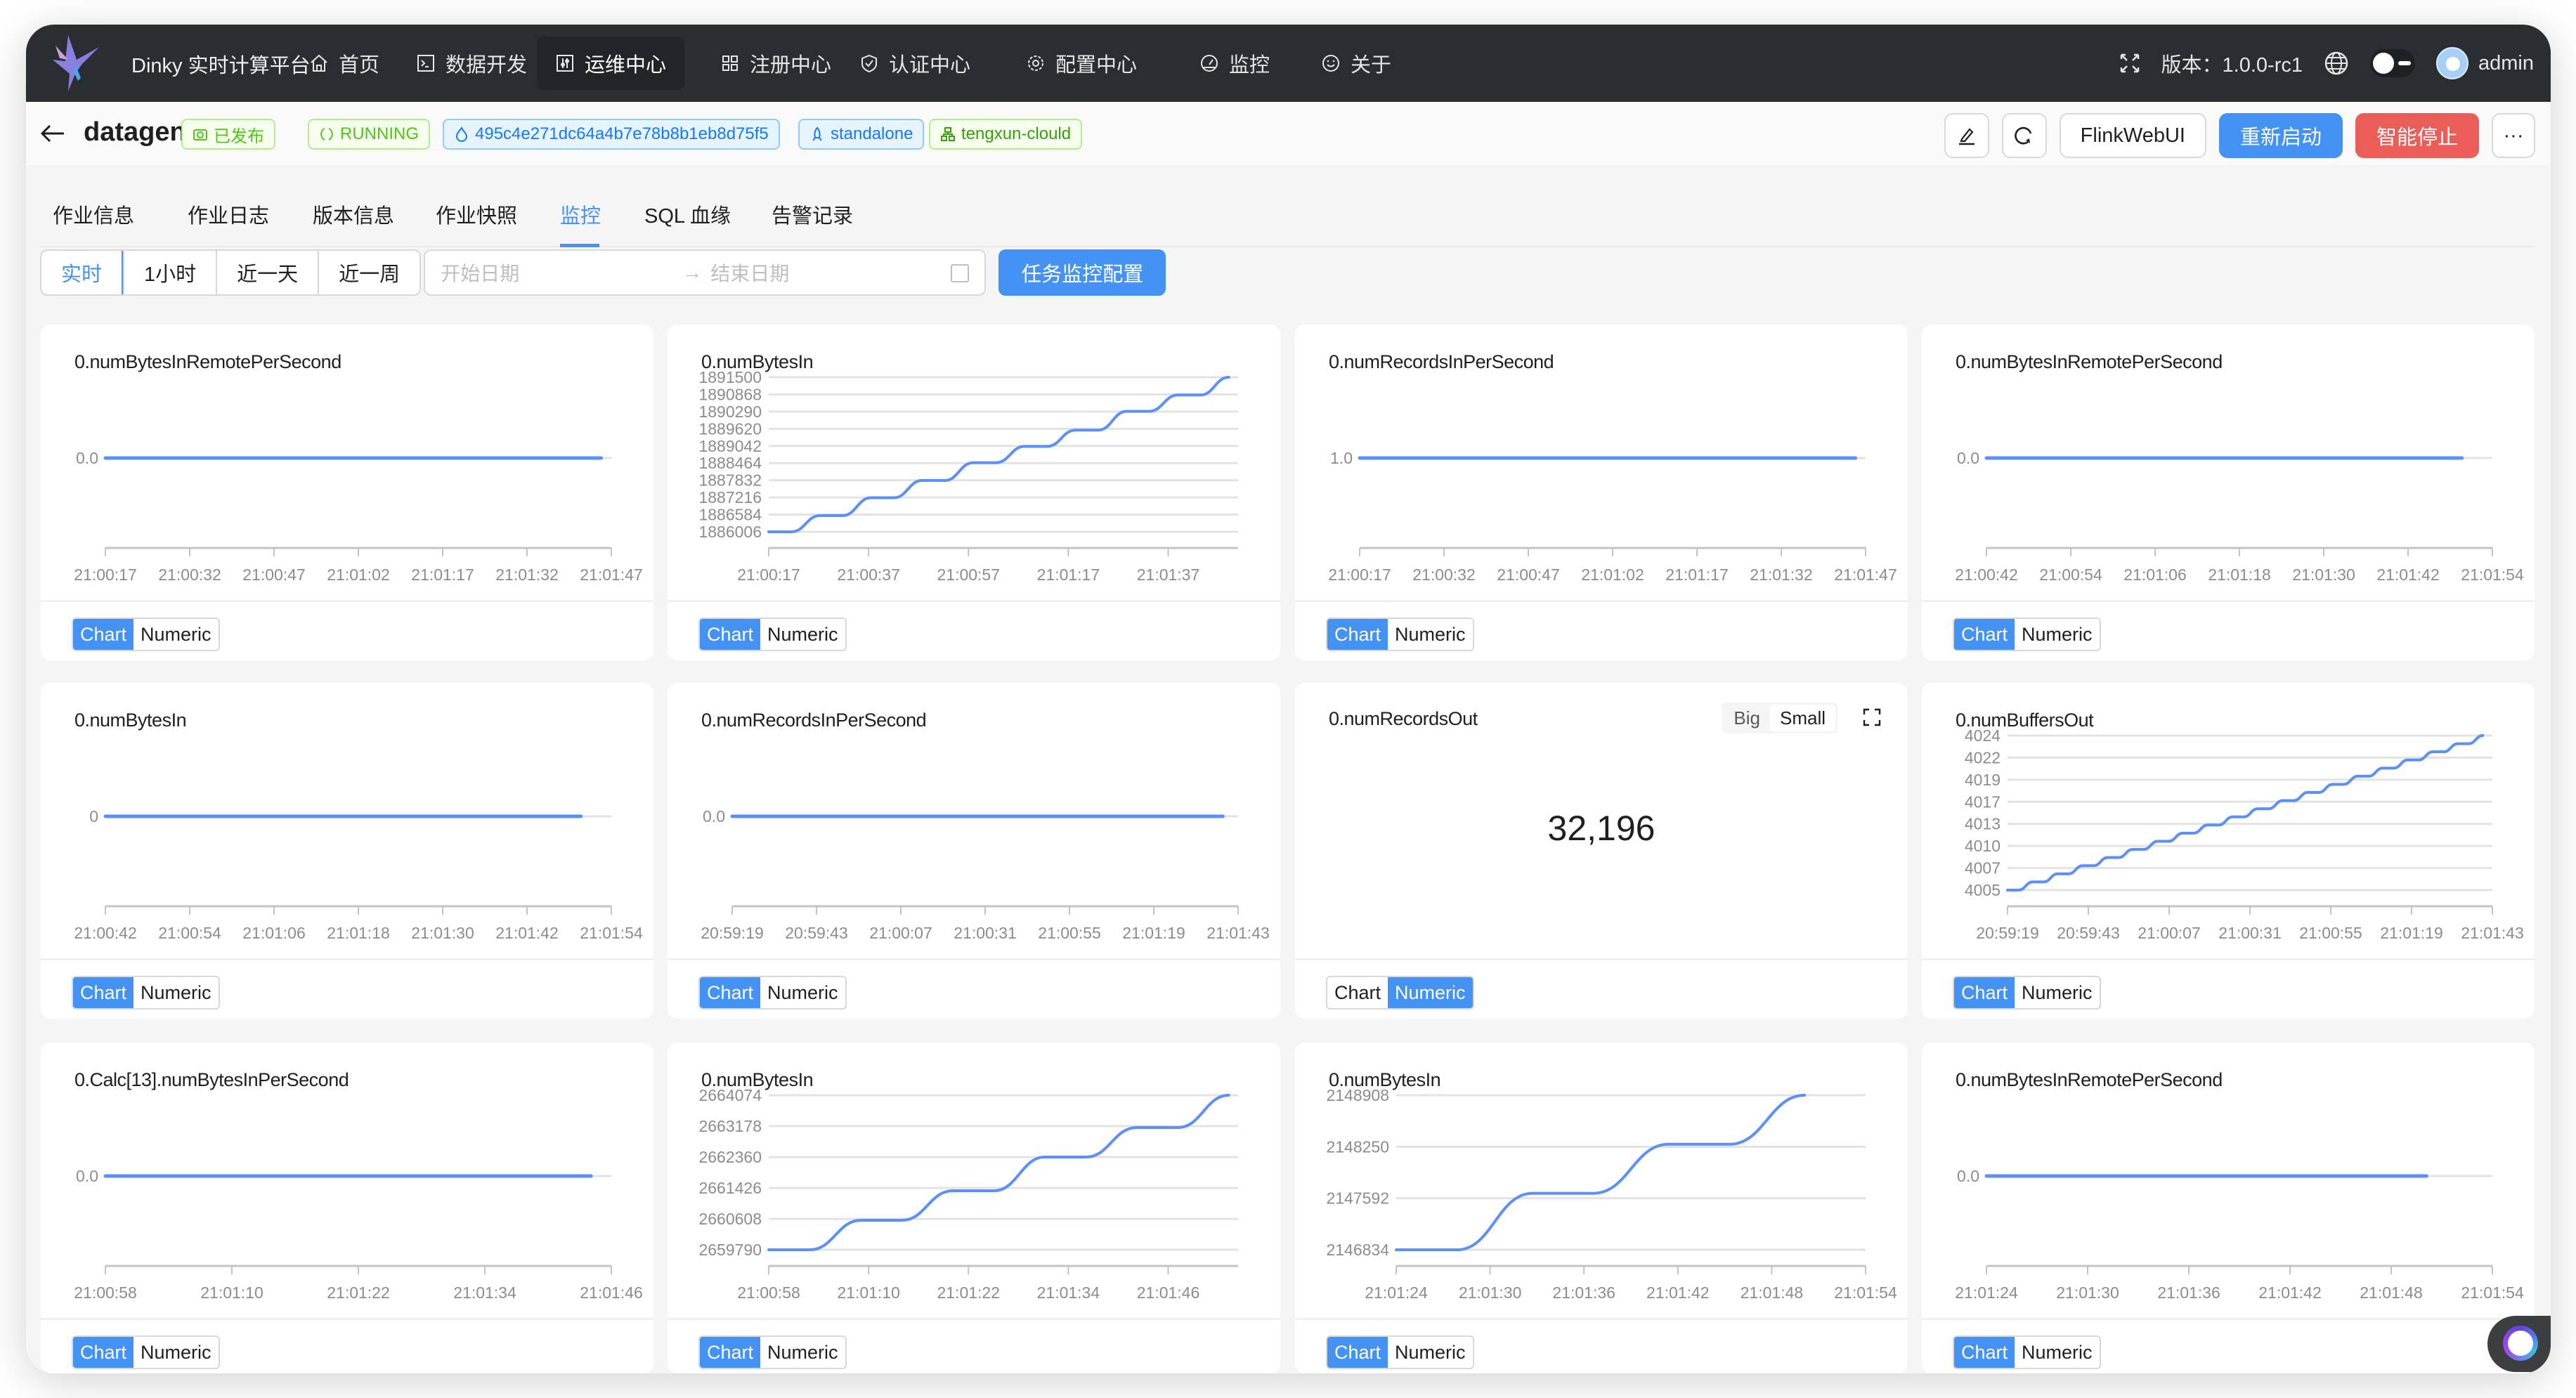  What do you see at coordinates (1234, 64) in the screenshot?
I see `nav-item-6: 监控` at bounding box center [1234, 64].